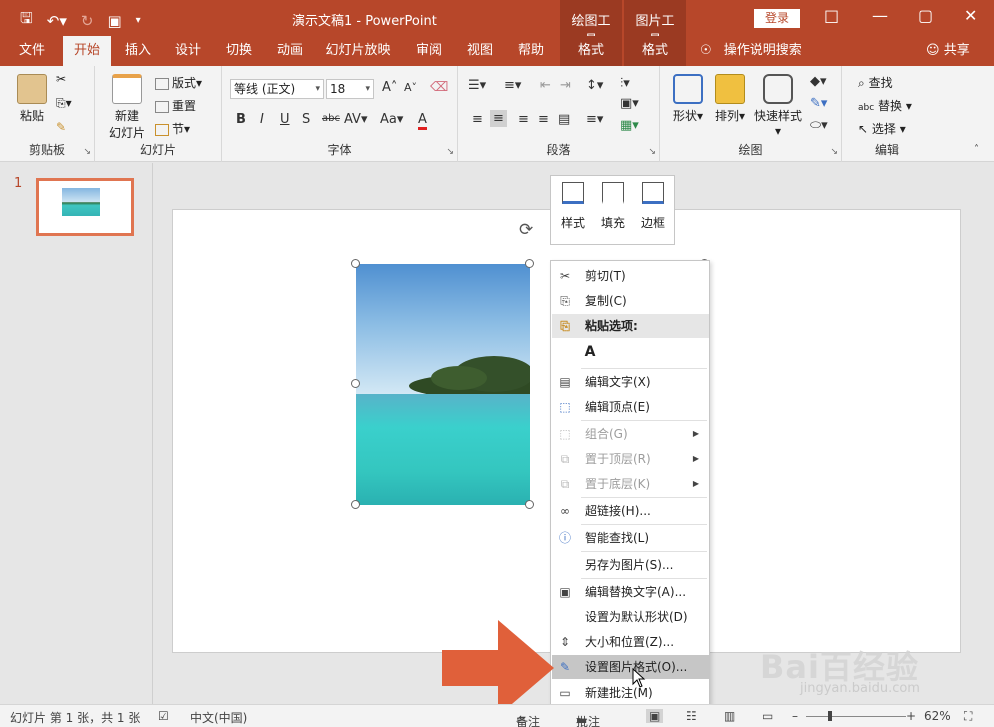 The width and height of the screenshot is (994, 727). I want to click on tab-picture-format: 格式, so click(655, 51).